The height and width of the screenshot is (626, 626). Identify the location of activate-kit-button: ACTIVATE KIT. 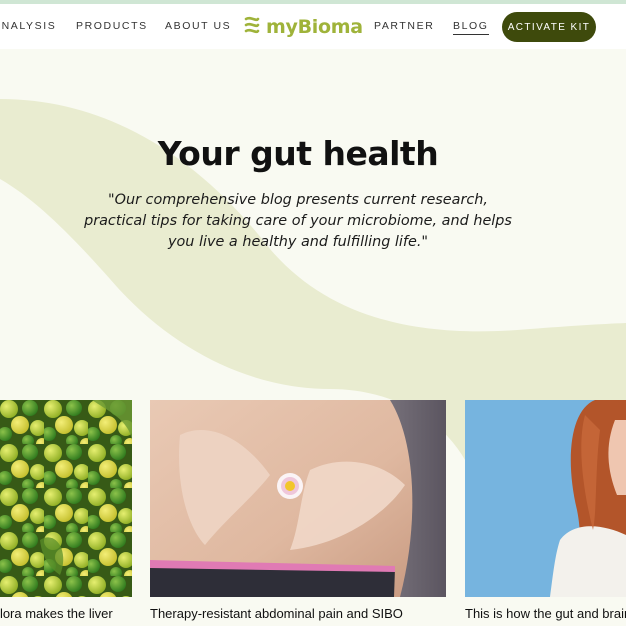
(549, 27).